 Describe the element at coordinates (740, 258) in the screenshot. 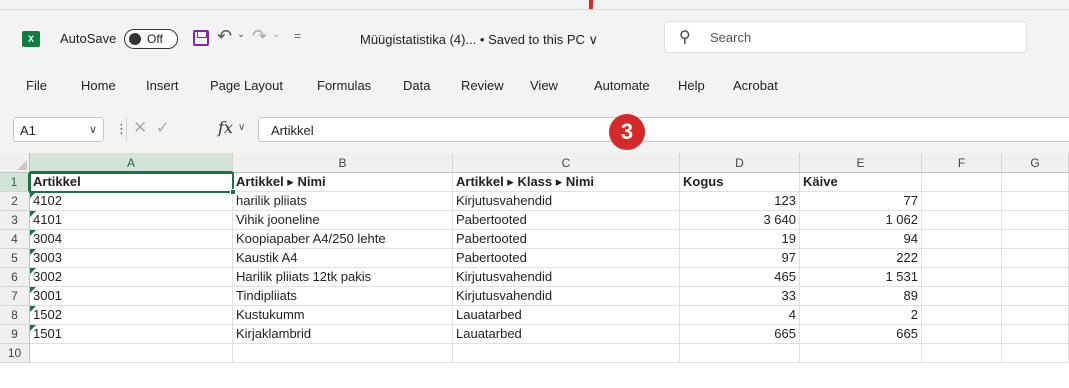

I see `table-cell: 97` at that location.